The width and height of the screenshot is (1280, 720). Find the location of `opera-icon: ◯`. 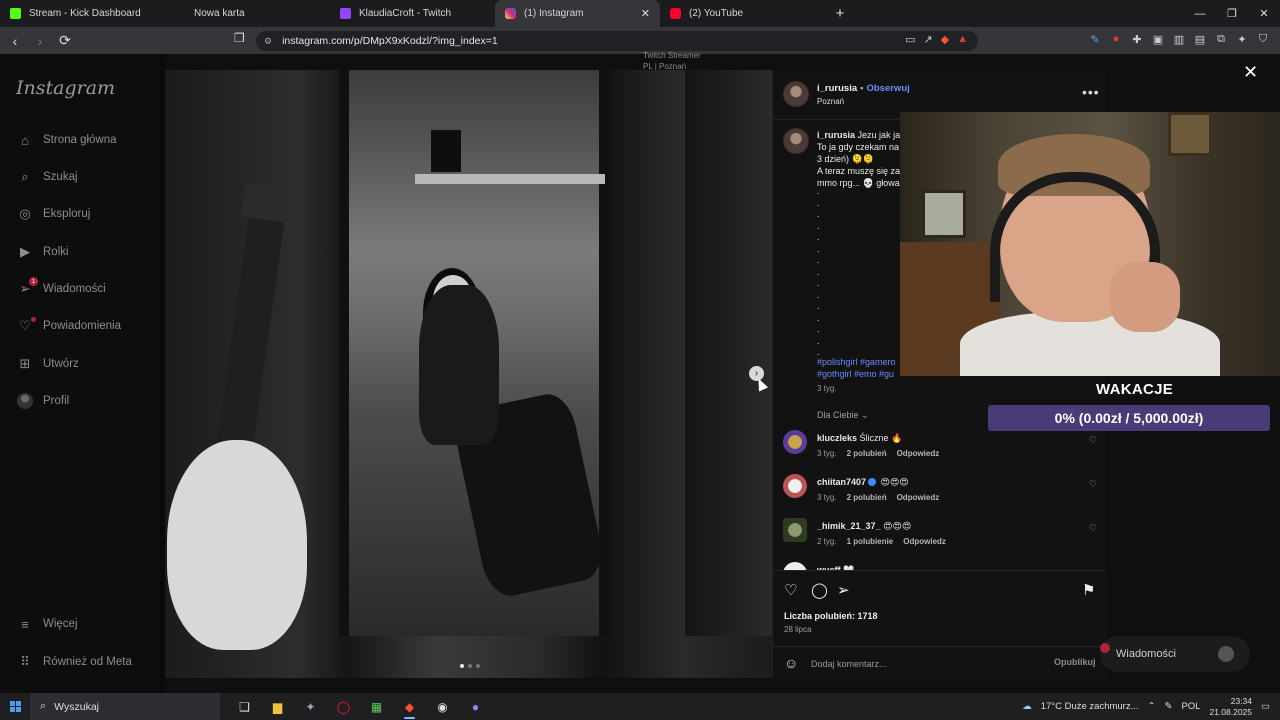

opera-icon: ◯ is located at coordinates (343, 706).